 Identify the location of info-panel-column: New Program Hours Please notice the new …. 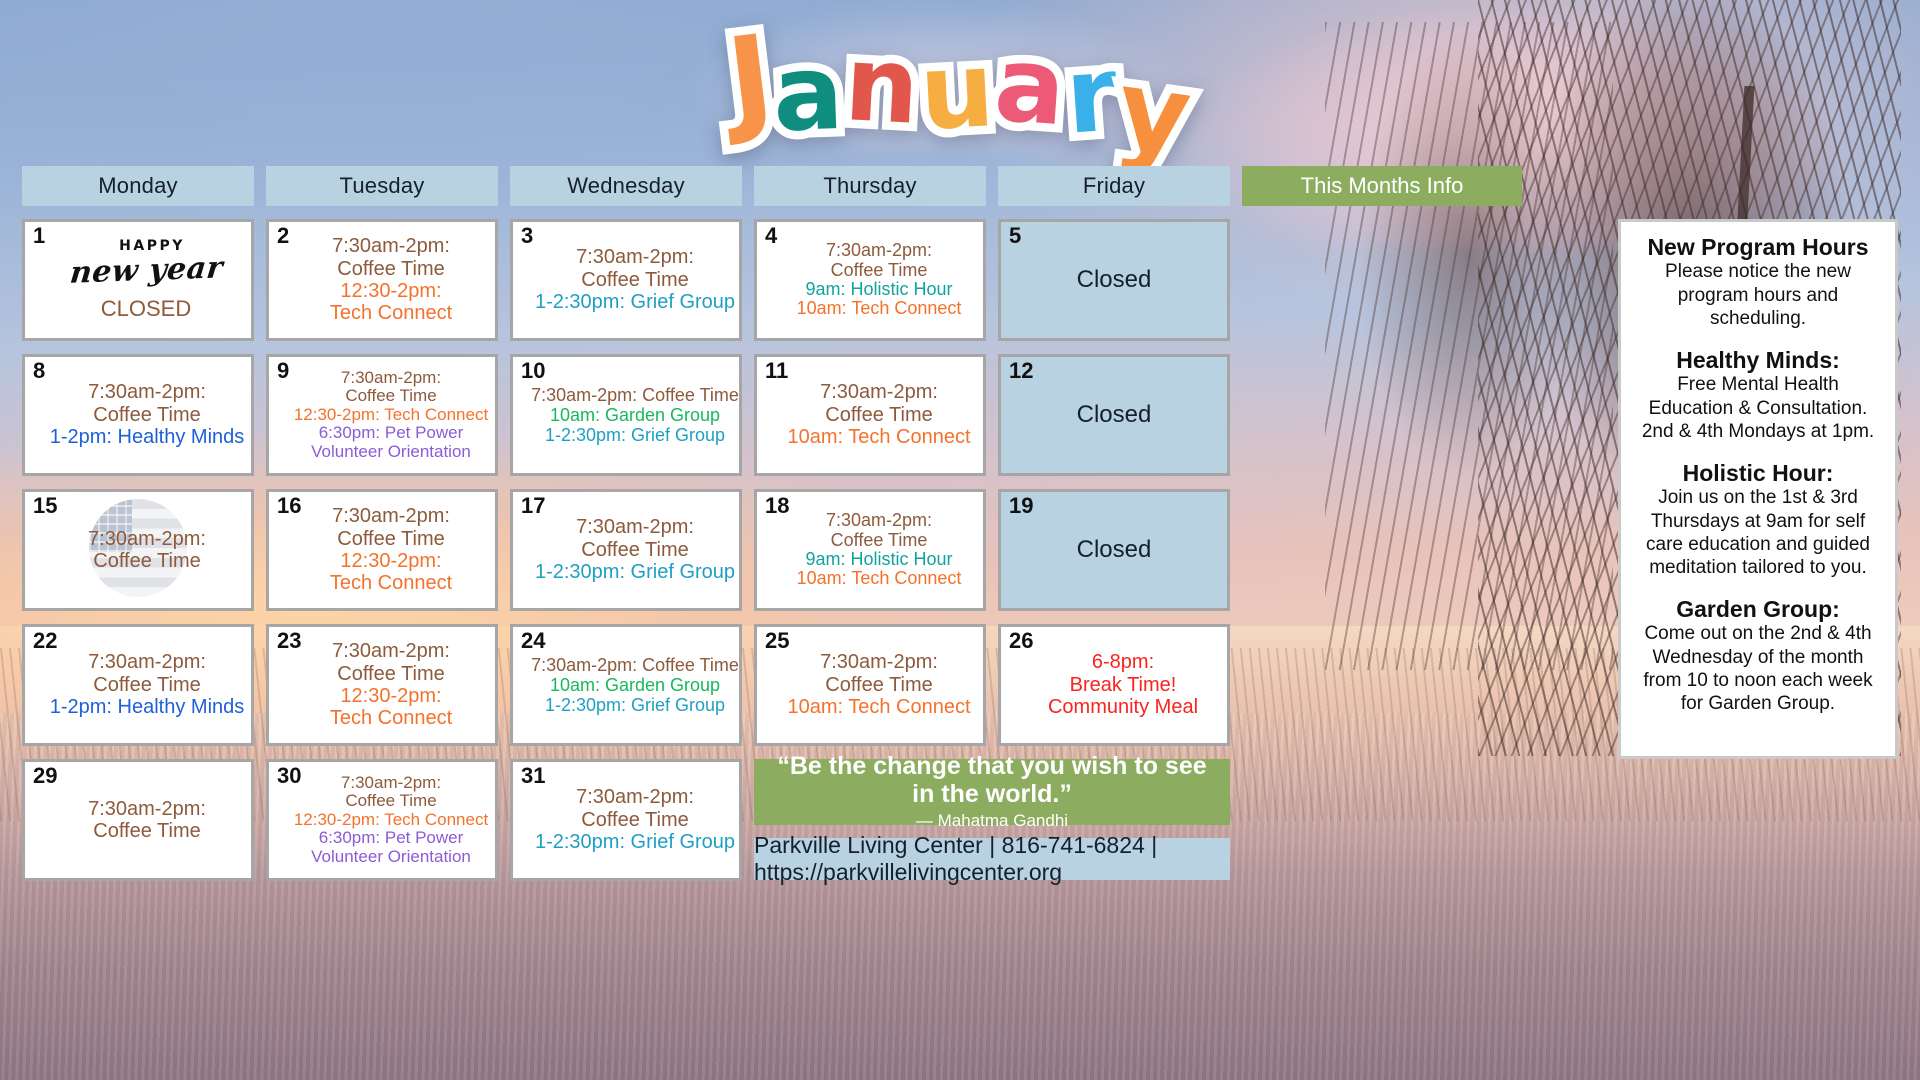
(1758, 489).